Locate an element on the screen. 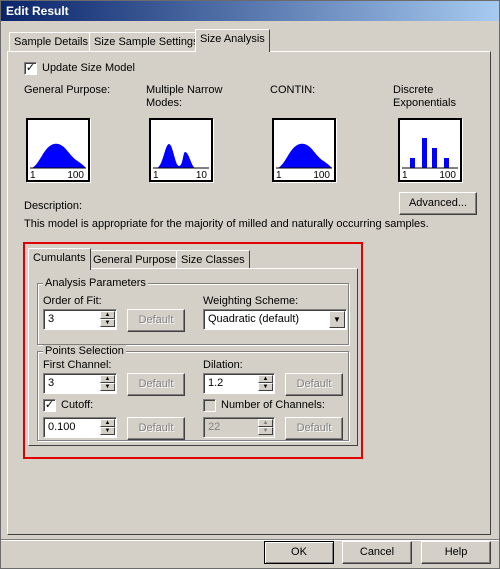  discrete-exponentials-label: Discrete Exponentials is located at coordinates (424, 96).